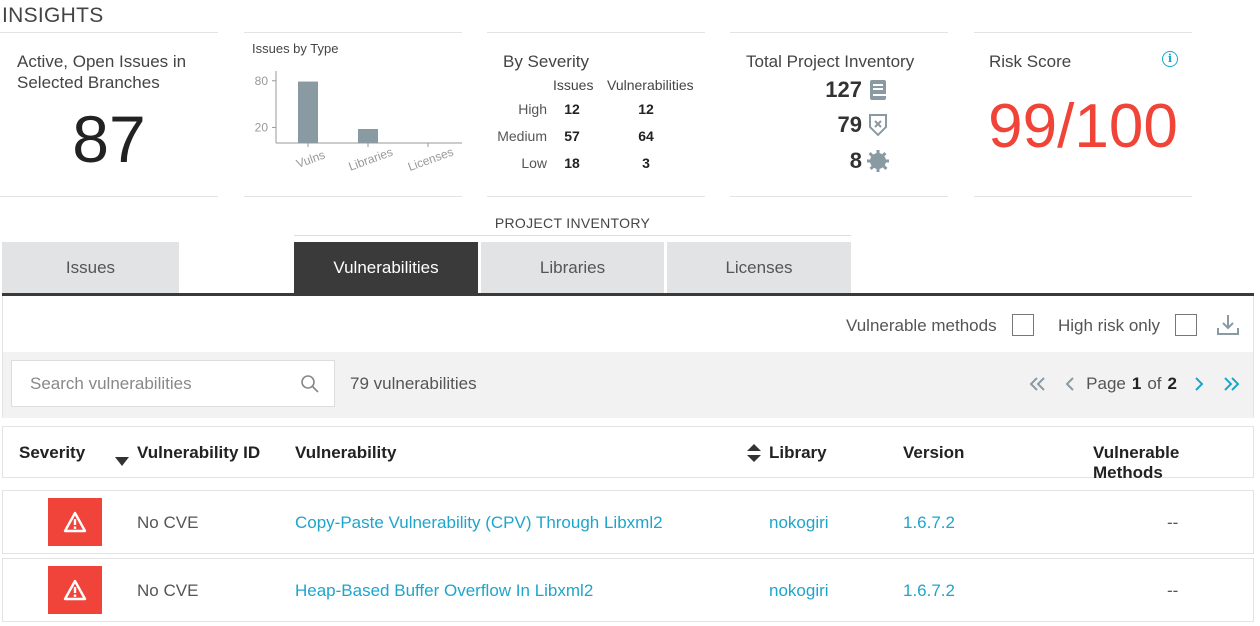  I want to click on last-page-icon, so click(1231, 384).